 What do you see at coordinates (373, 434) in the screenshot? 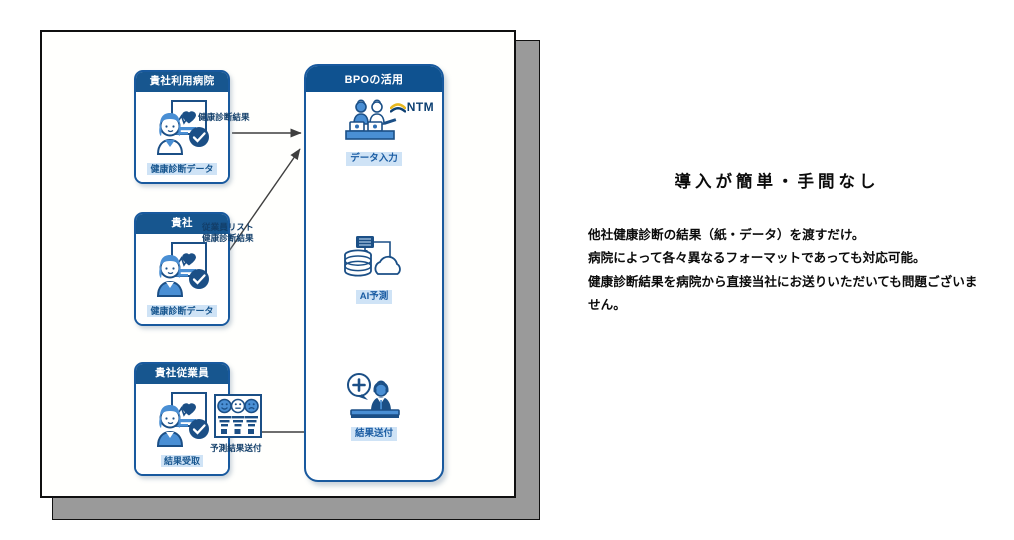
I see `bpo-step-send-result-caption: 結果送付` at bounding box center [373, 434].